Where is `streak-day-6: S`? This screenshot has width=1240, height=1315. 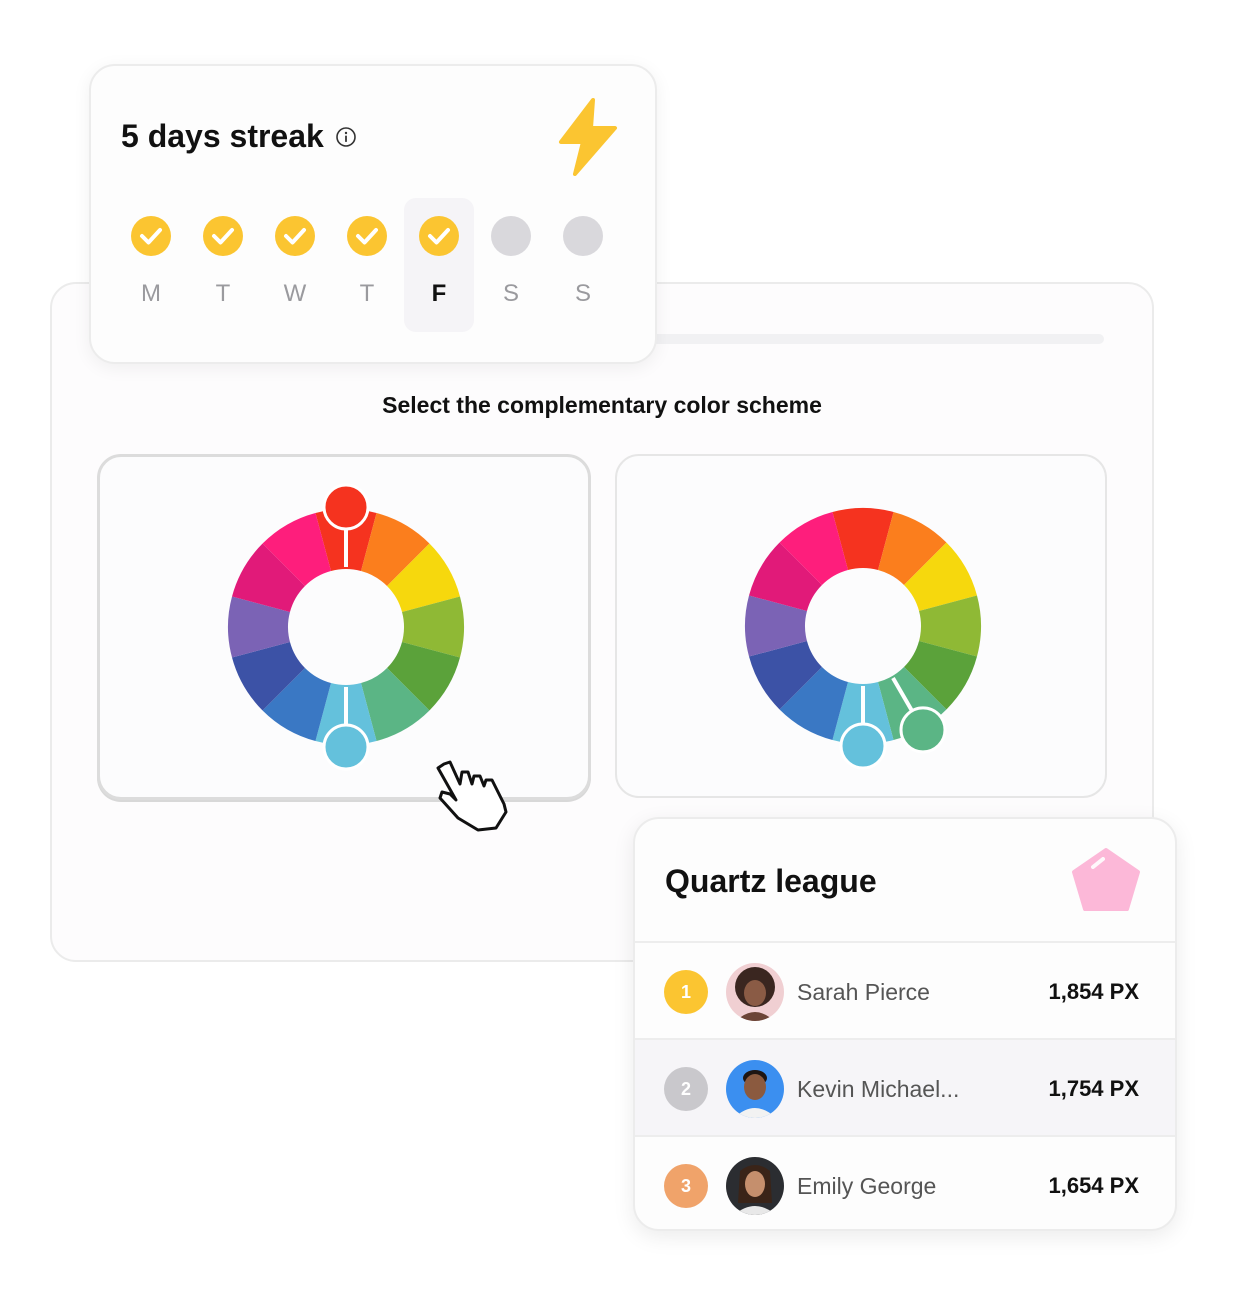
streak-day-6: S is located at coordinates (511, 265).